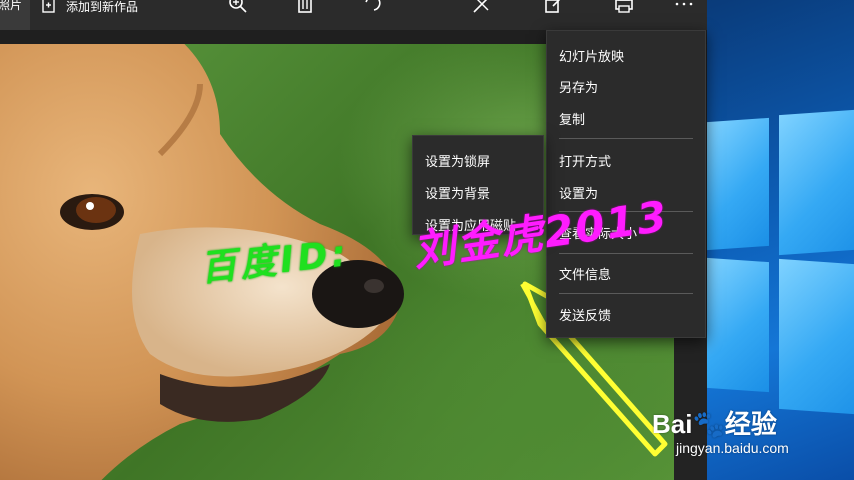 The width and height of the screenshot is (854, 480). I want to click on baidu-site-url: jingyan.baidu.com, so click(732, 448).